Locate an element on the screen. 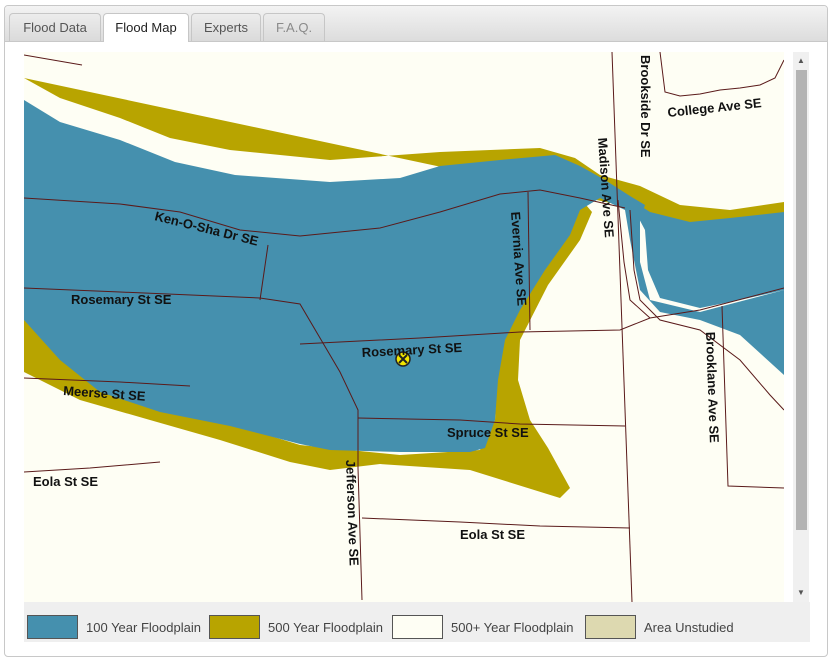  tab-faq: F.A.Q. is located at coordinates (294, 27).